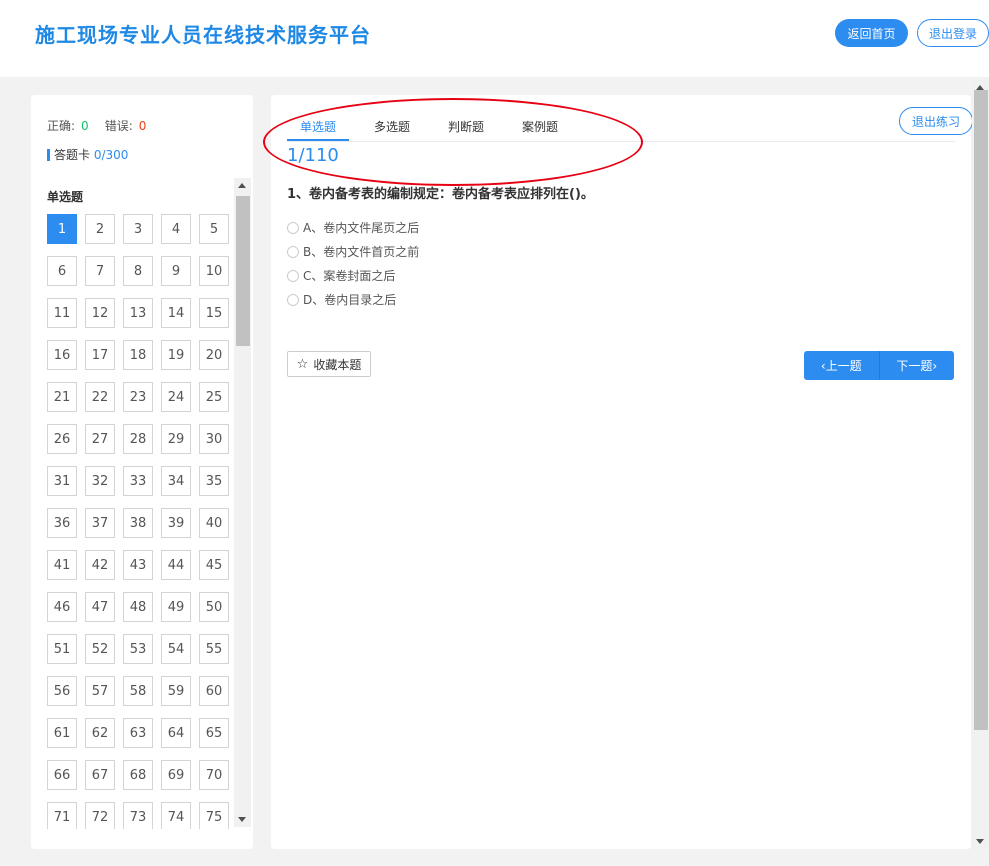 This screenshot has height=866, width=989. Describe the element at coordinates (62, 355) in the screenshot. I see `question-number-button: 16` at that location.